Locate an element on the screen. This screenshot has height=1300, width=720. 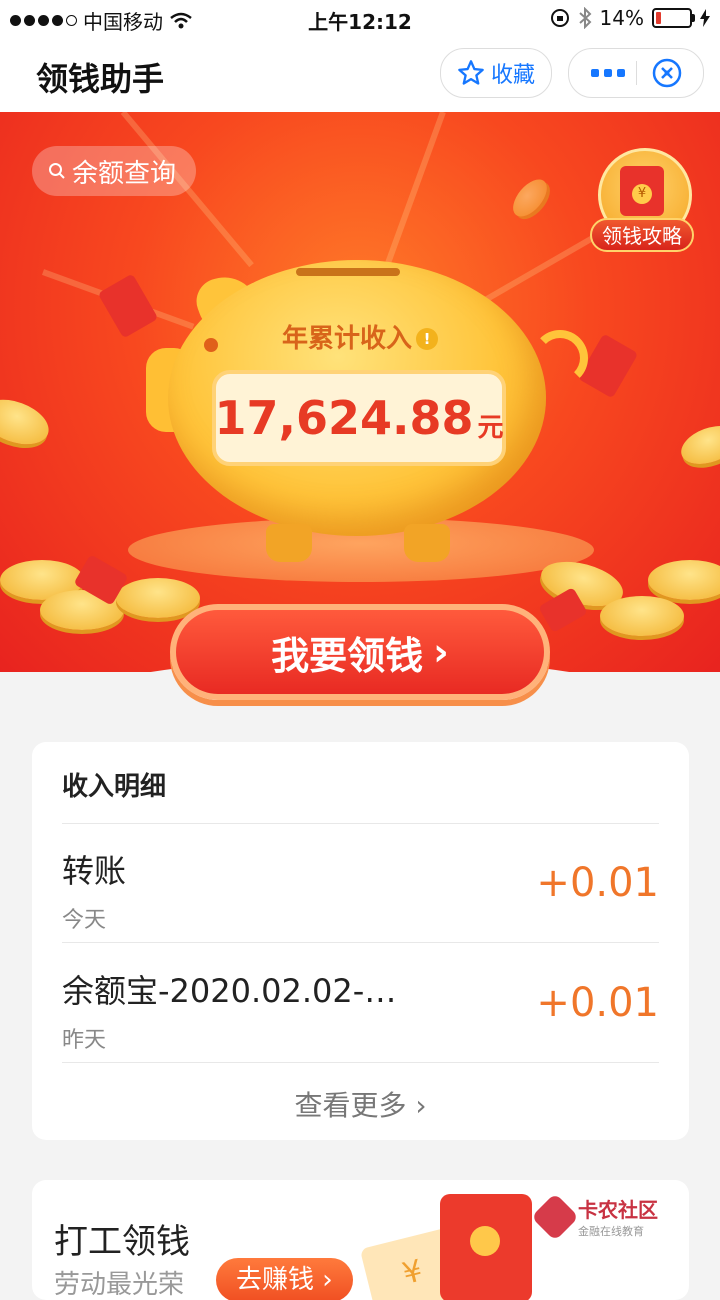
red-envelope-icon is located at coordinates (486, 1247).